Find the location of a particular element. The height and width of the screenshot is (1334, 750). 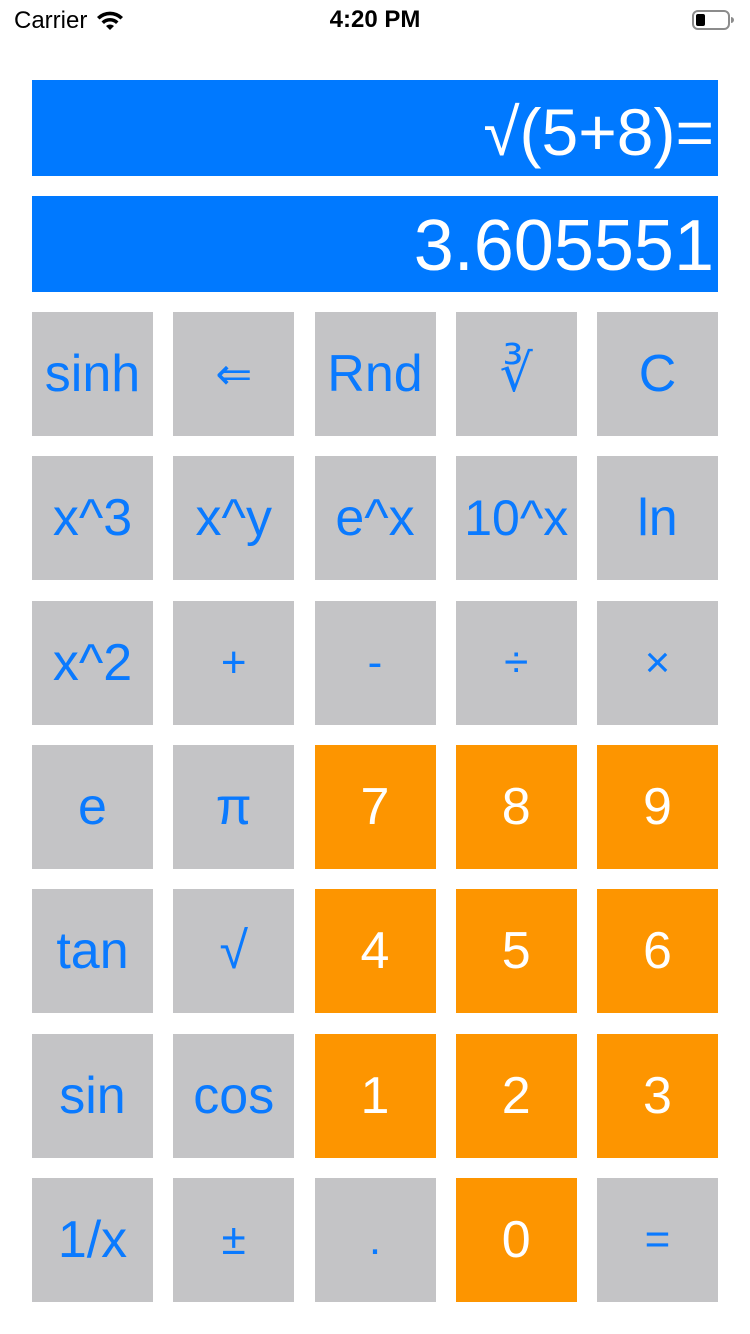

euler-key: e is located at coordinates (92, 806).